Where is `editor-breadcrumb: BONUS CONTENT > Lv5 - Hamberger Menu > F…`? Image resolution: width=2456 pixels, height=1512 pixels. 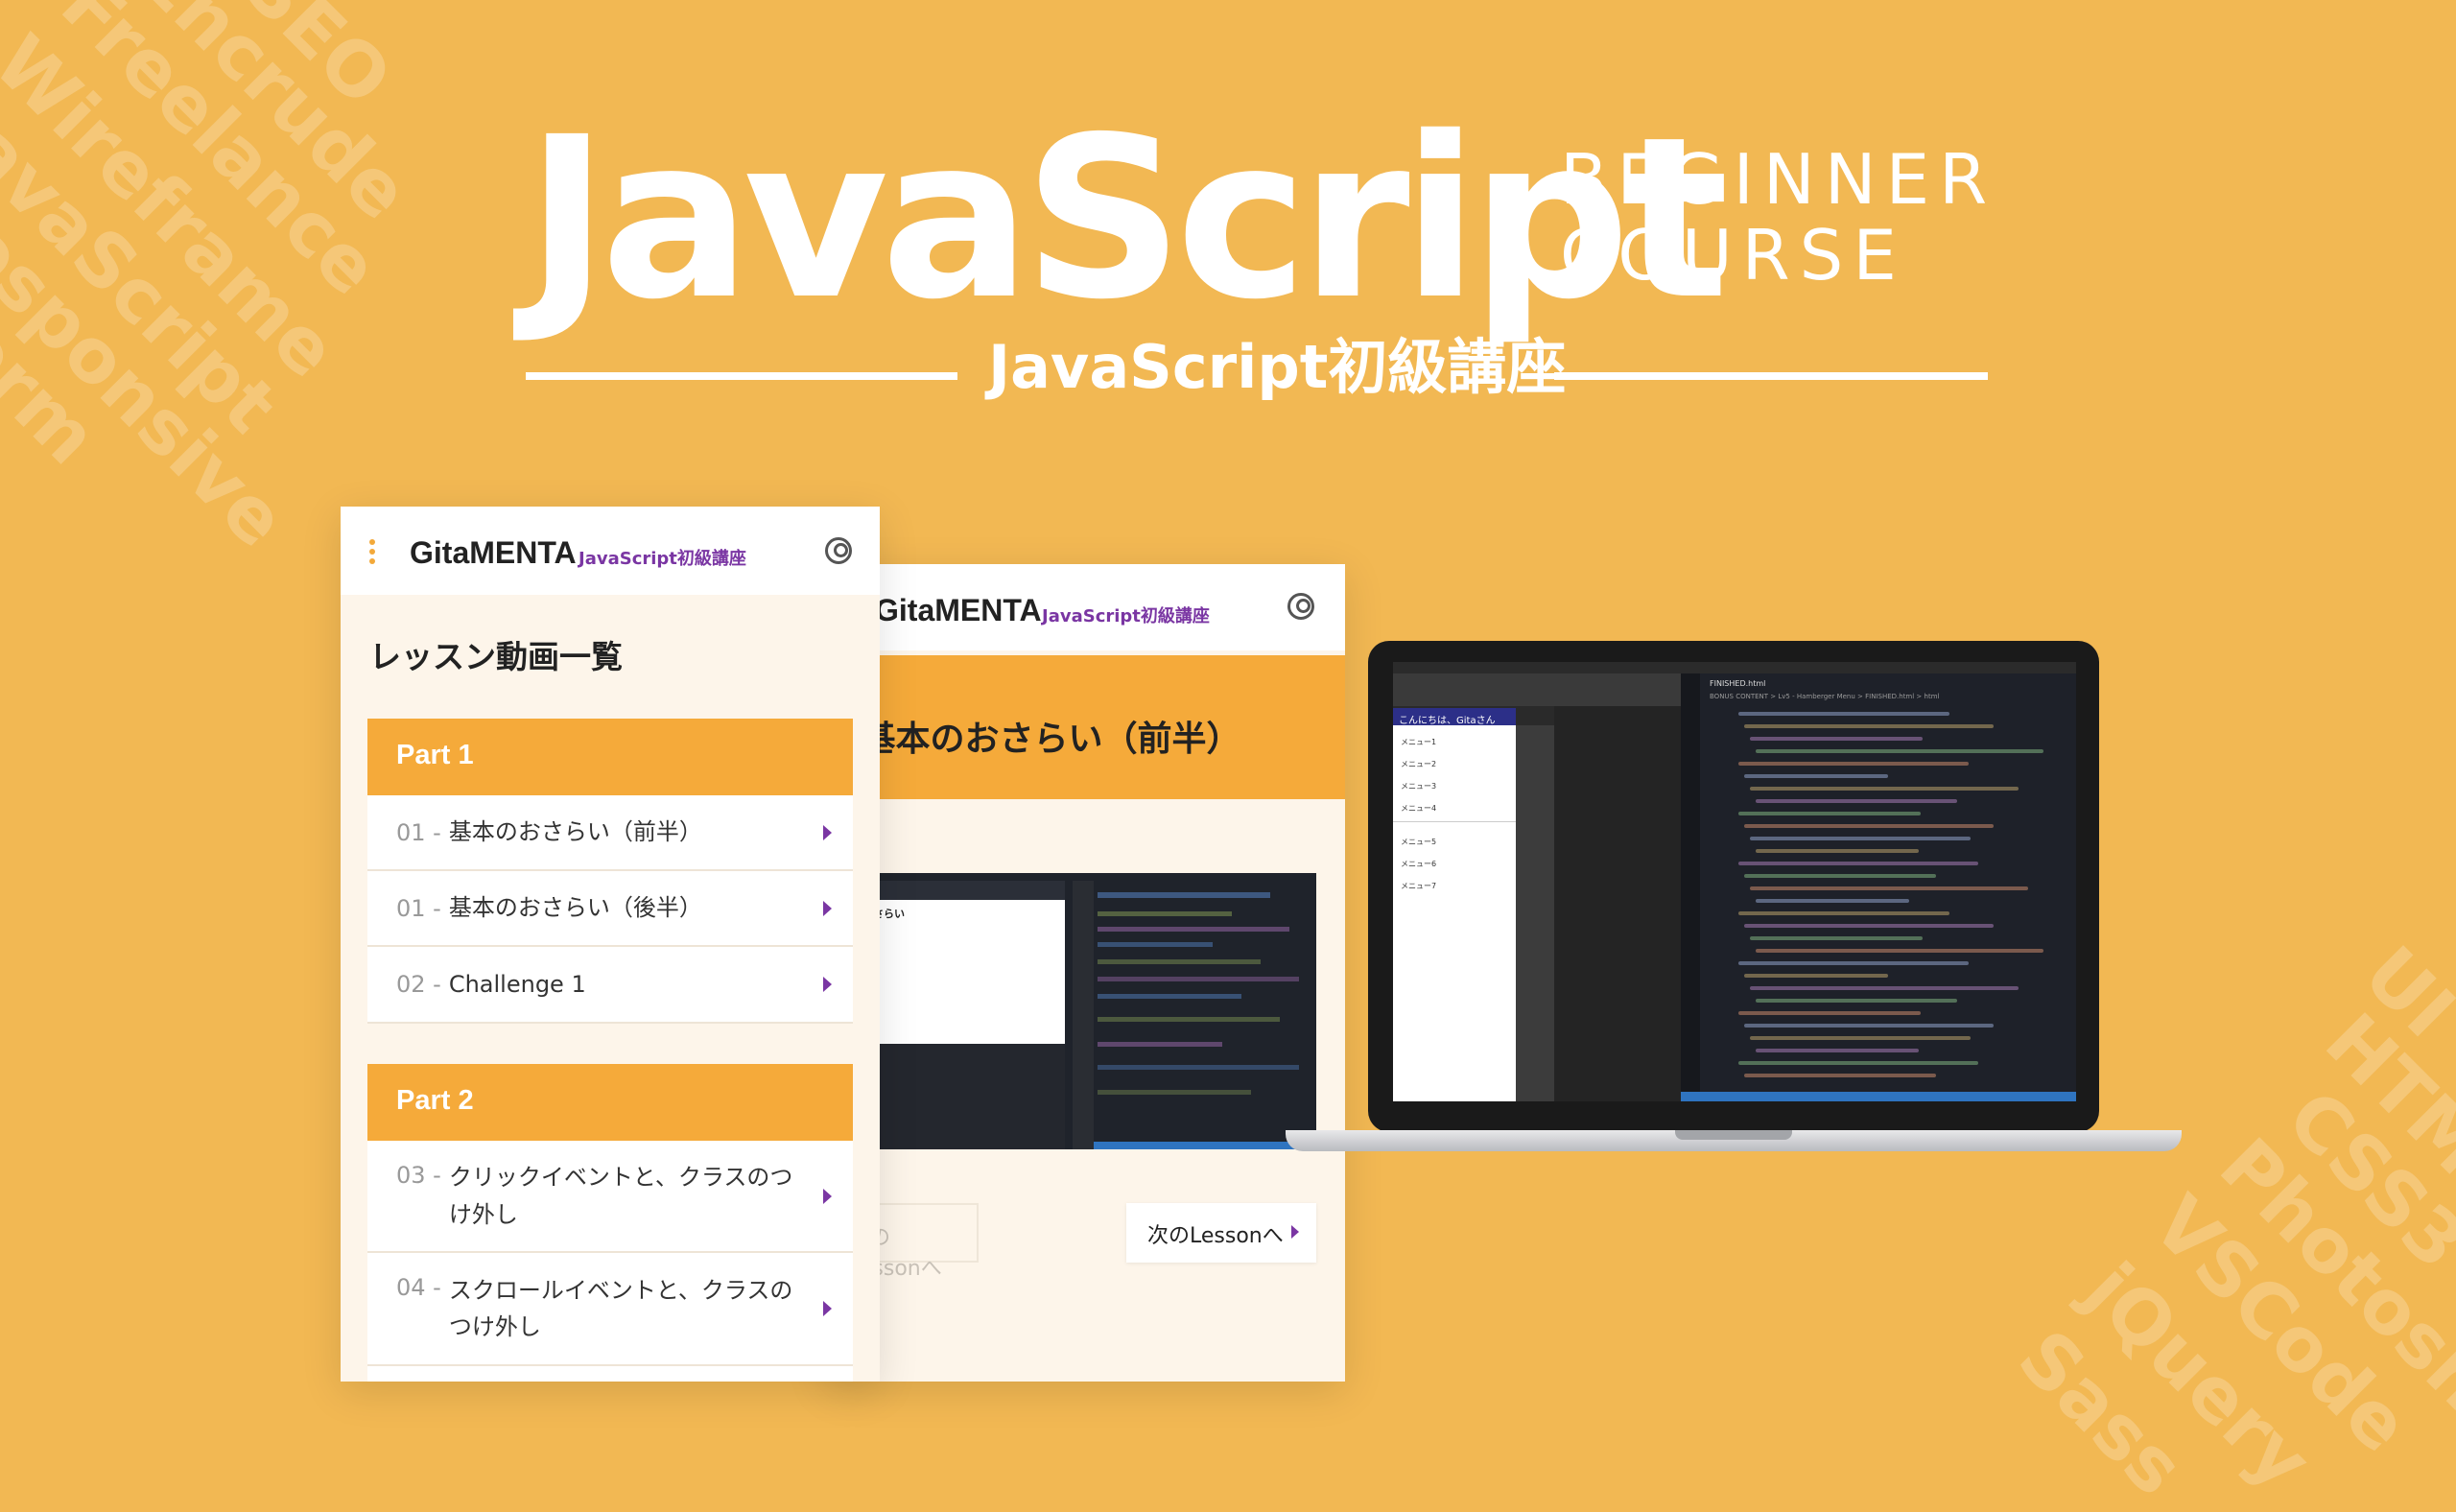 editor-breadcrumb: BONUS CONTENT > Lv5 - Hamberger Menu > F… is located at coordinates (1825, 696).